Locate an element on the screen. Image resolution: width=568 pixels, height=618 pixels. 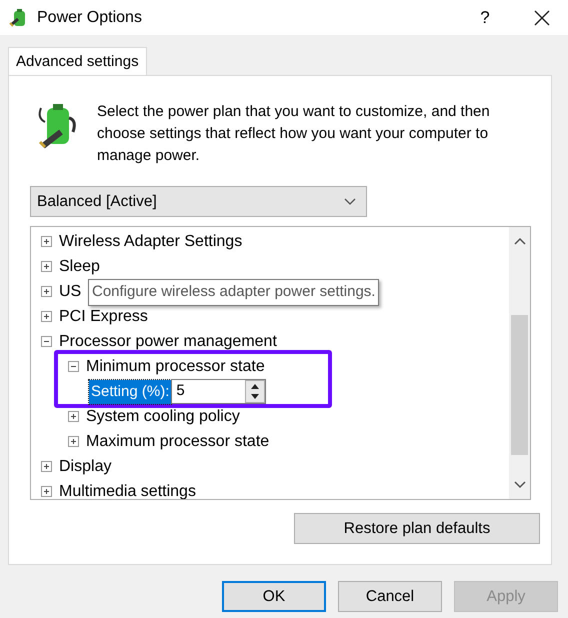
plan-dropdown: Balanced [Active] is located at coordinates (198, 201).